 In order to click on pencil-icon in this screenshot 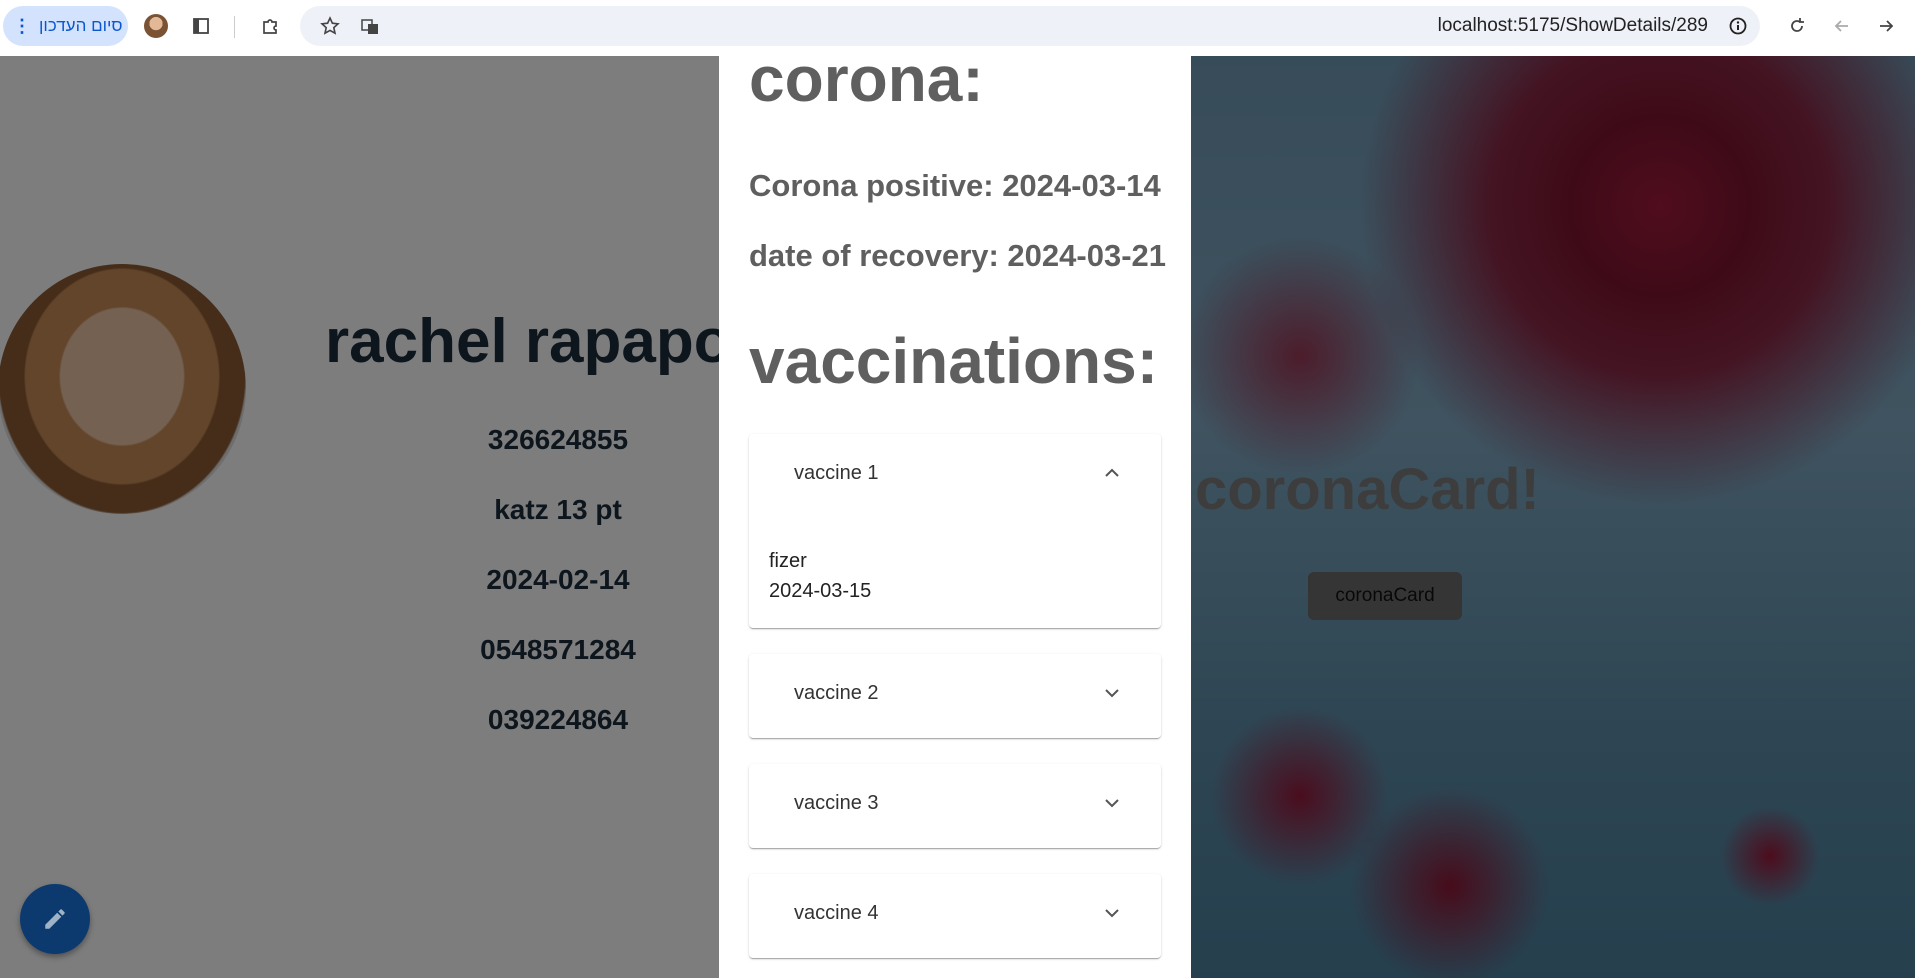, I will do `click(55, 919)`.